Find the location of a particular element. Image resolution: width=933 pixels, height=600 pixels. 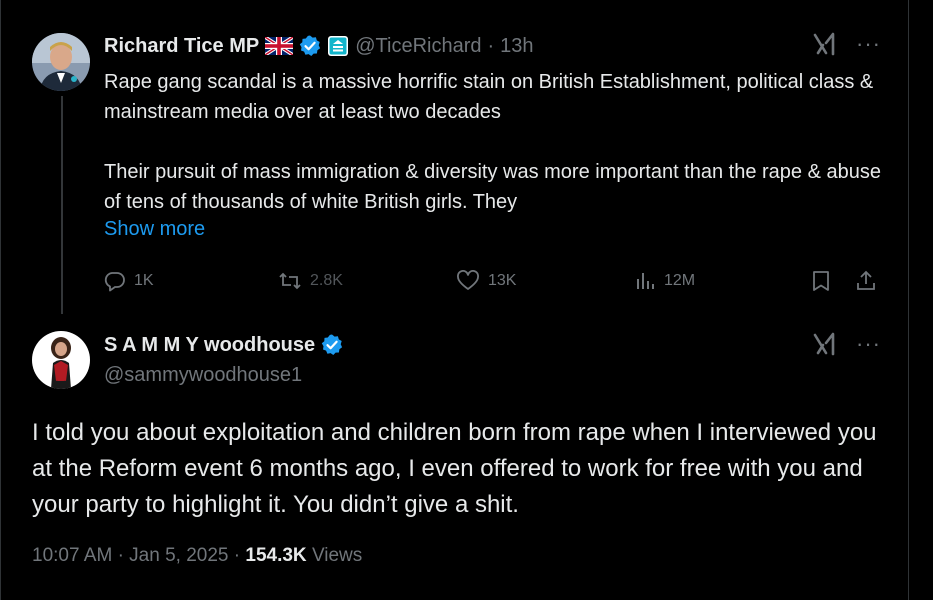

views-button: 12M is located at coordinates (664, 281).